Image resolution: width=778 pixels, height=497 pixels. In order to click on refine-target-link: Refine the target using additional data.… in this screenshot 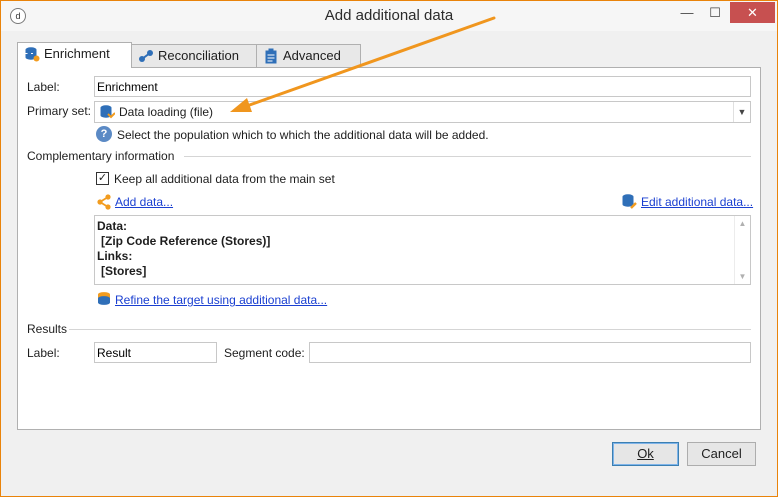, I will do `click(221, 300)`.